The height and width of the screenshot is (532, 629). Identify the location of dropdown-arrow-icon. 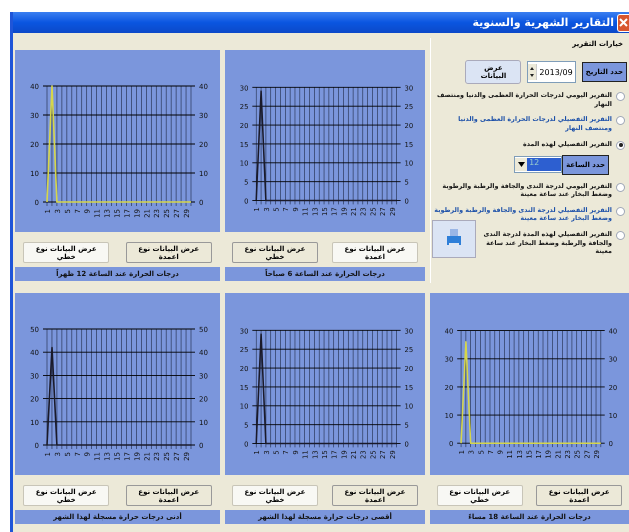
(521, 165).